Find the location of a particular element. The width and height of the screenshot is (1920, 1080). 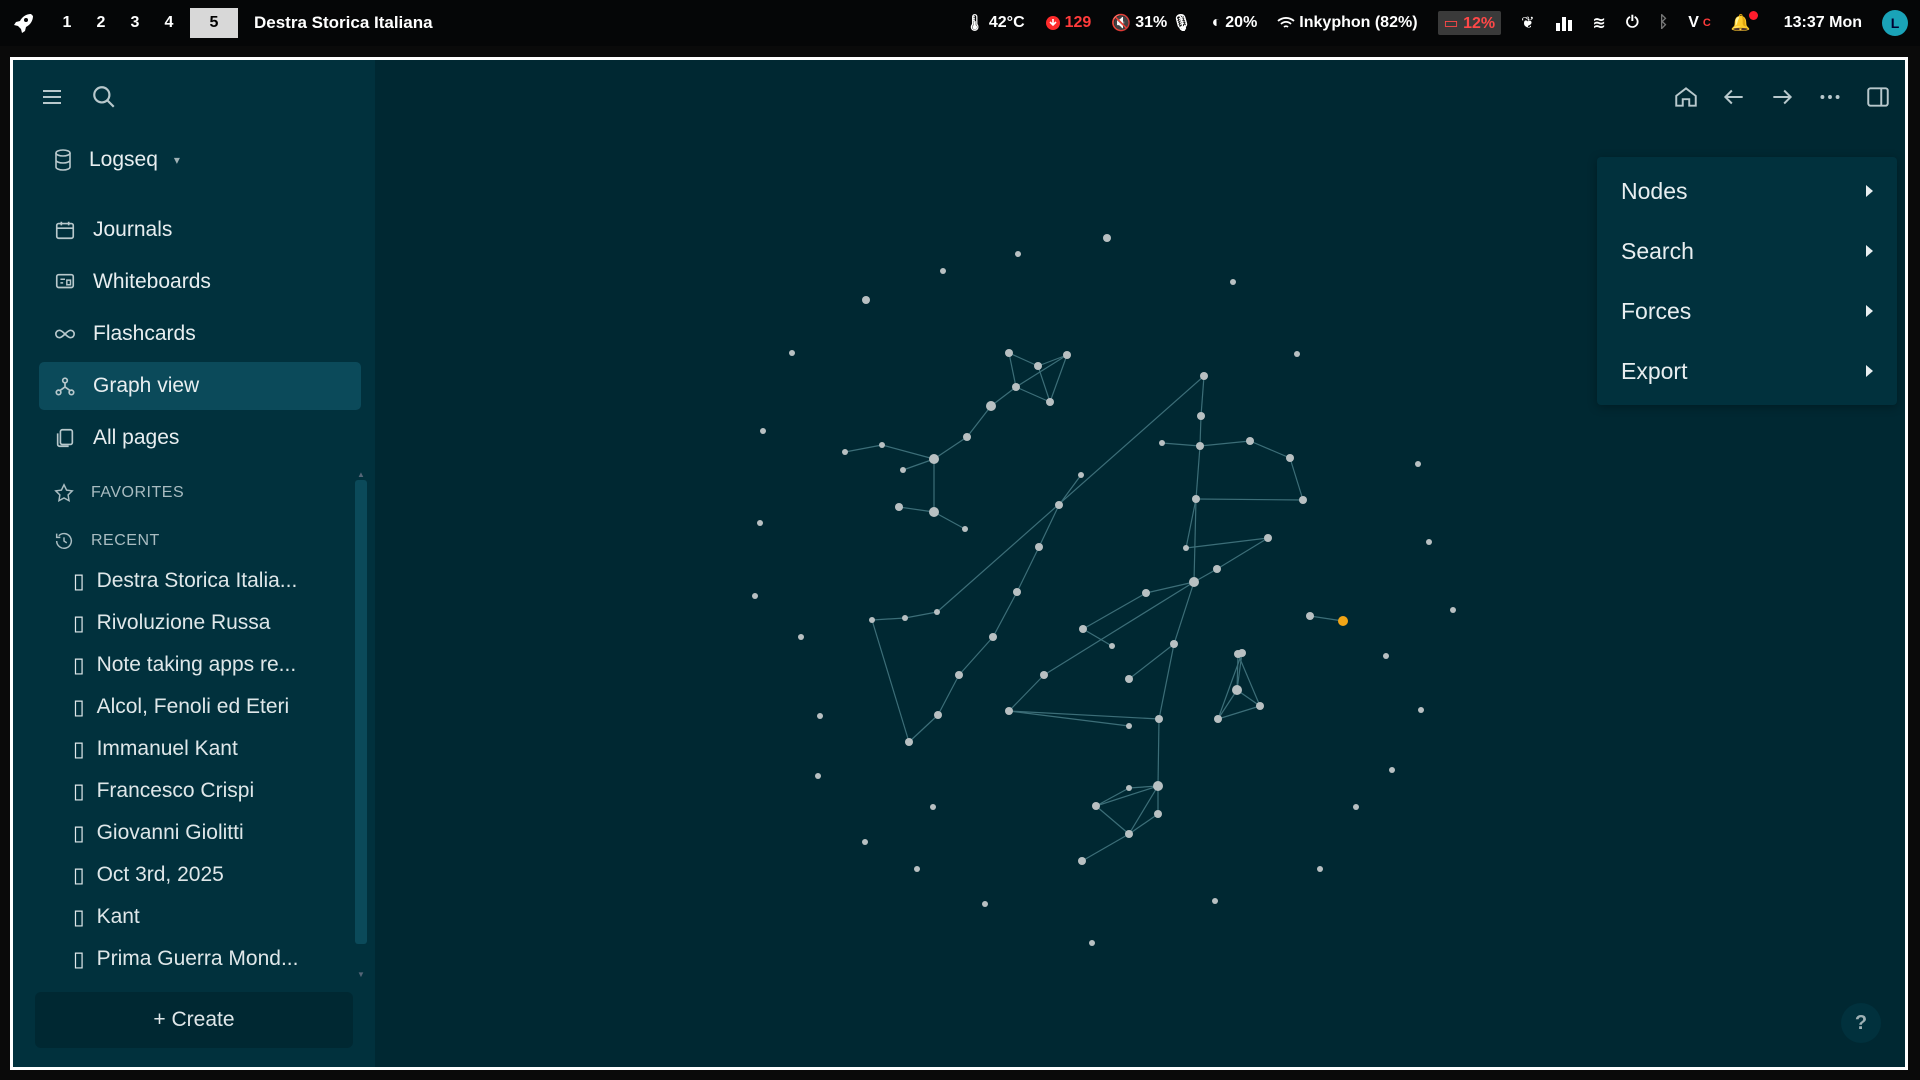

sidebar-scrollbar is located at coordinates (361, 712).